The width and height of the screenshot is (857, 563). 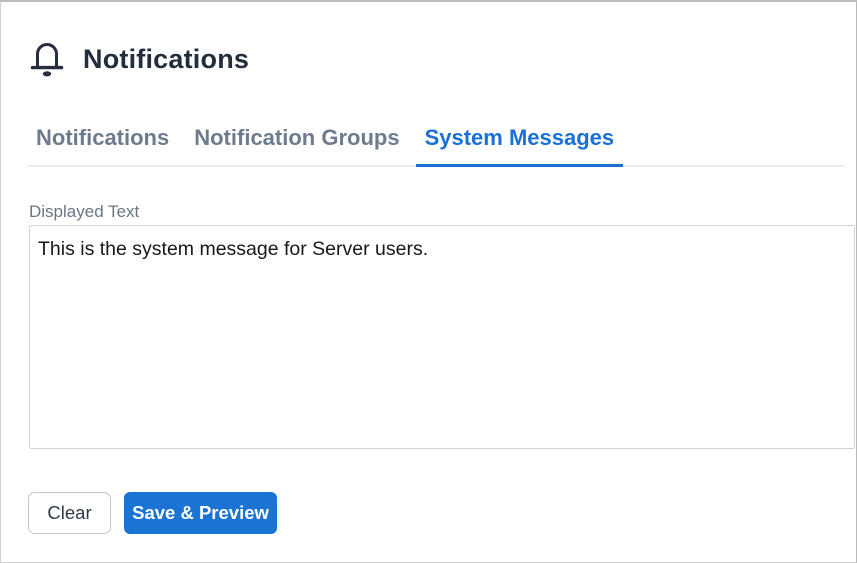 What do you see at coordinates (84, 211) in the screenshot?
I see `displayed-text-label: Displayed Text` at bounding box center [84, 211].